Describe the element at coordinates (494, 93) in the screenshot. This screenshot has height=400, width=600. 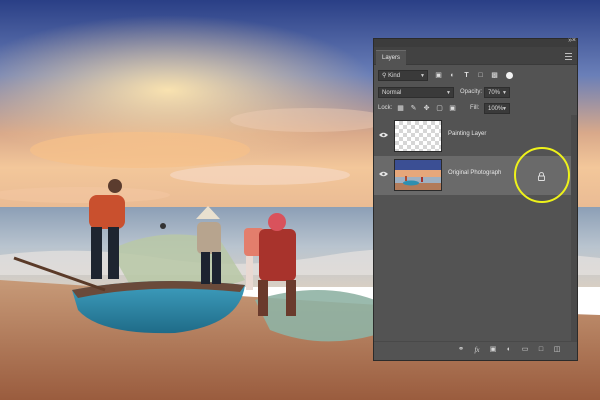
I see `opacity-value: 70%` at that location.